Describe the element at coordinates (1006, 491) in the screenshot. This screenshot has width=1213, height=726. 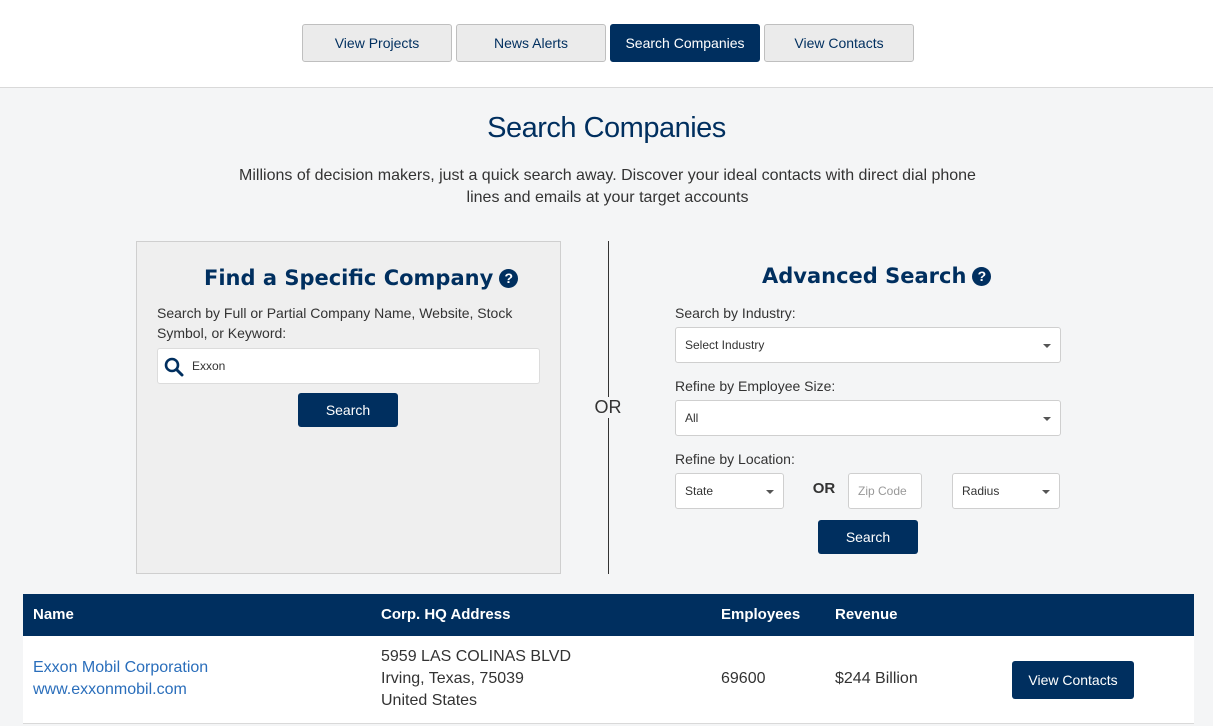
I see `radius-select: Radius` at that location.